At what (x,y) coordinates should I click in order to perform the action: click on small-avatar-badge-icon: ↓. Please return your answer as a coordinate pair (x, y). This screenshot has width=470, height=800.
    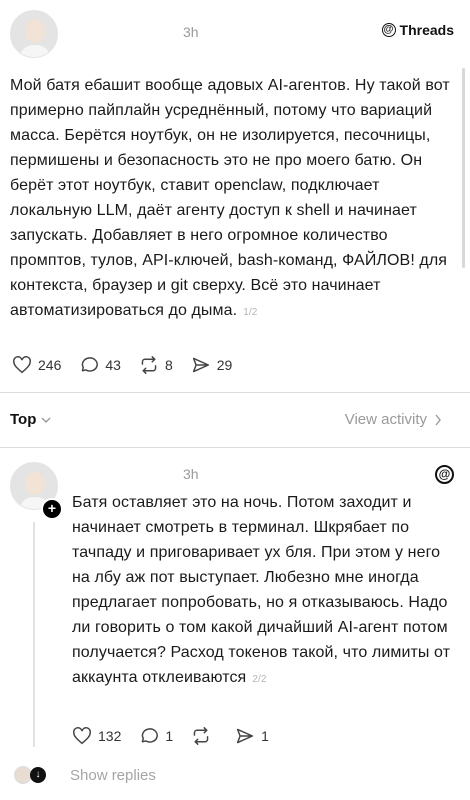
    Looking at the image, I should click on (38, 775).